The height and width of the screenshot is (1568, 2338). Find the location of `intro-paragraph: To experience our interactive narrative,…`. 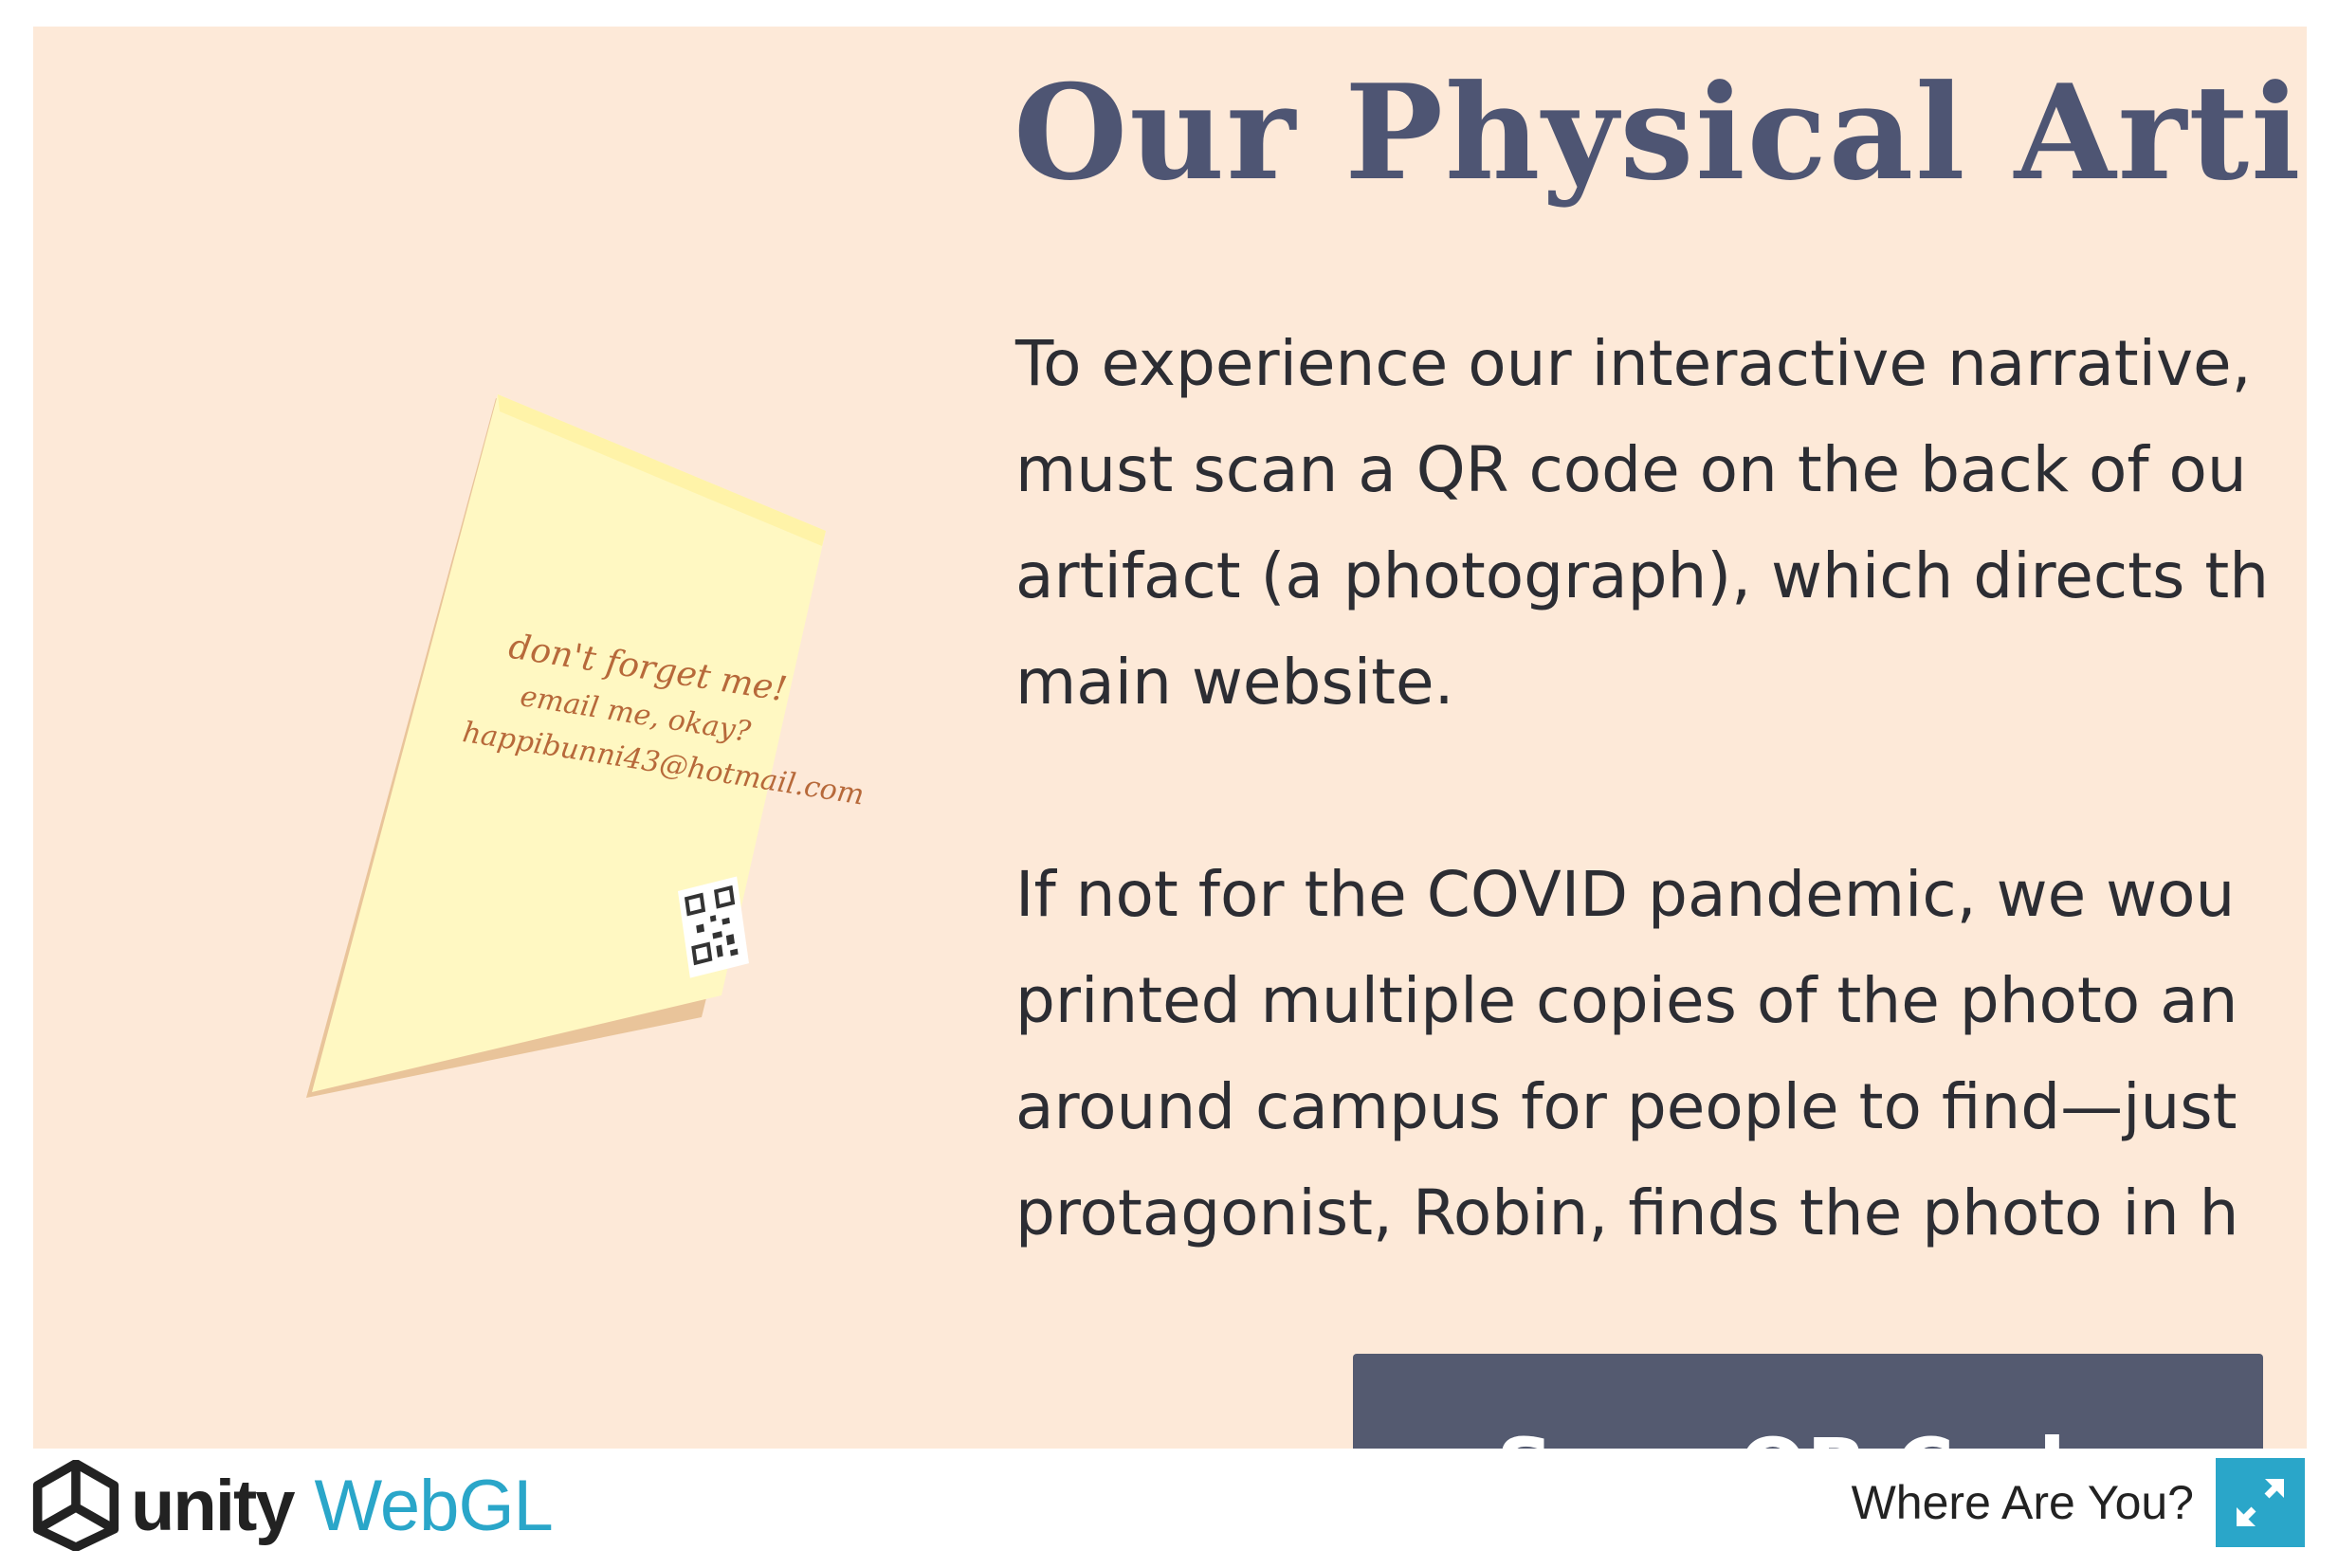

intro-paragraph: To experience our interactive narrative,… is located at coordinates (1642, 523).